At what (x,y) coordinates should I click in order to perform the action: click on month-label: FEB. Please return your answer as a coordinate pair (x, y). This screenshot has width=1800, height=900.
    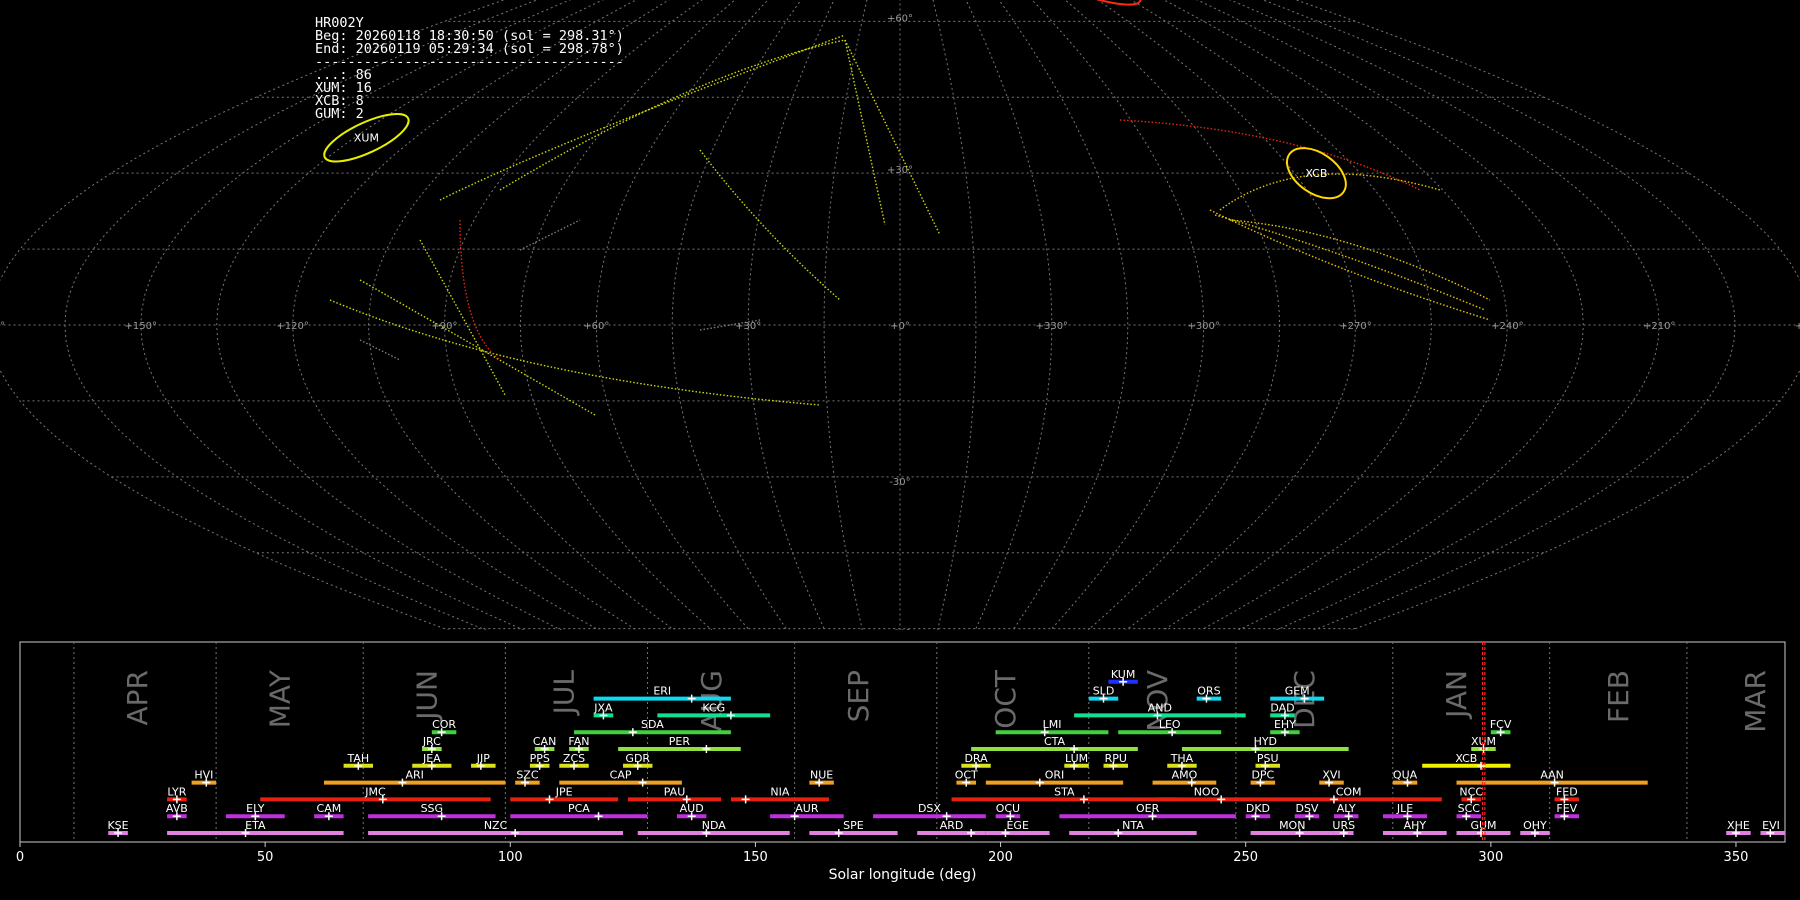
    Looking at the image, I should click on (1618, 696).